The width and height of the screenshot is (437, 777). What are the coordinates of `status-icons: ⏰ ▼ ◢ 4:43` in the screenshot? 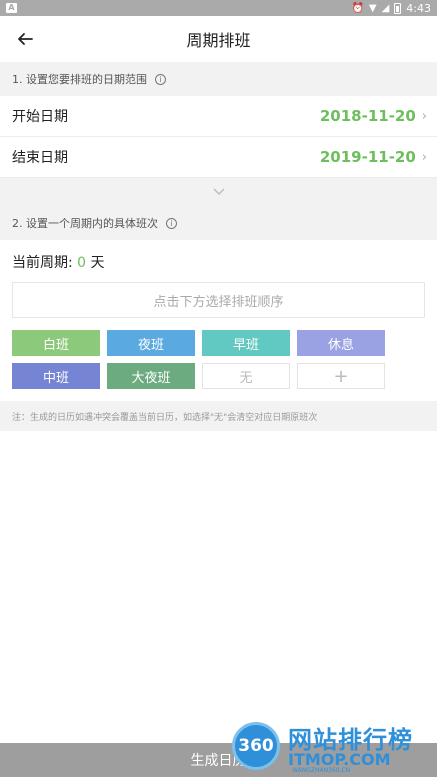 It's located at (391, 8).